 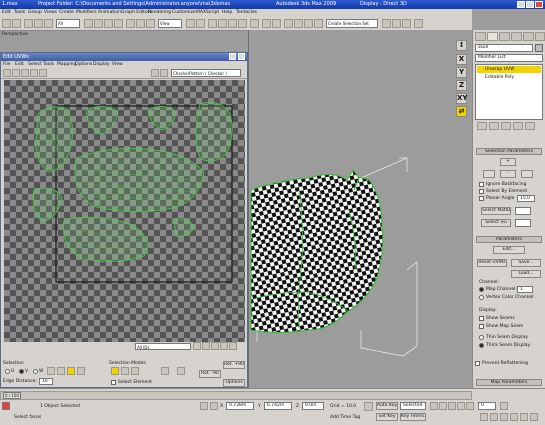 I want to click on select-grow-button: +, so click(x=508, y=162).